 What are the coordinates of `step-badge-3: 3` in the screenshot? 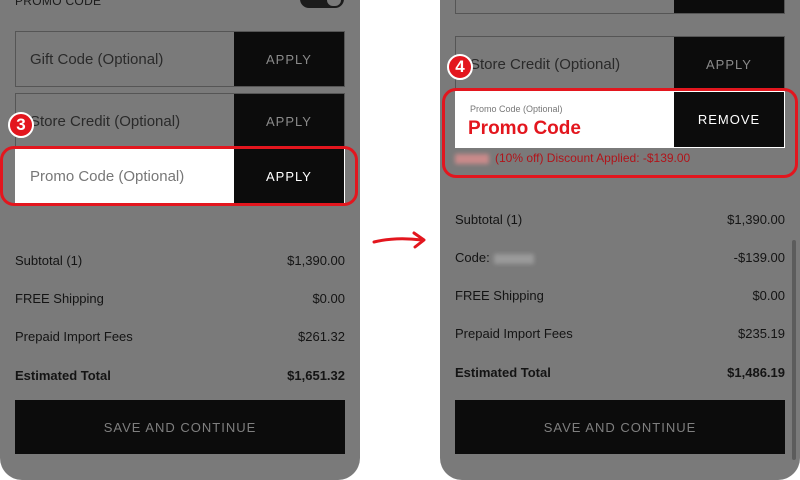 It's located at (21, 125).